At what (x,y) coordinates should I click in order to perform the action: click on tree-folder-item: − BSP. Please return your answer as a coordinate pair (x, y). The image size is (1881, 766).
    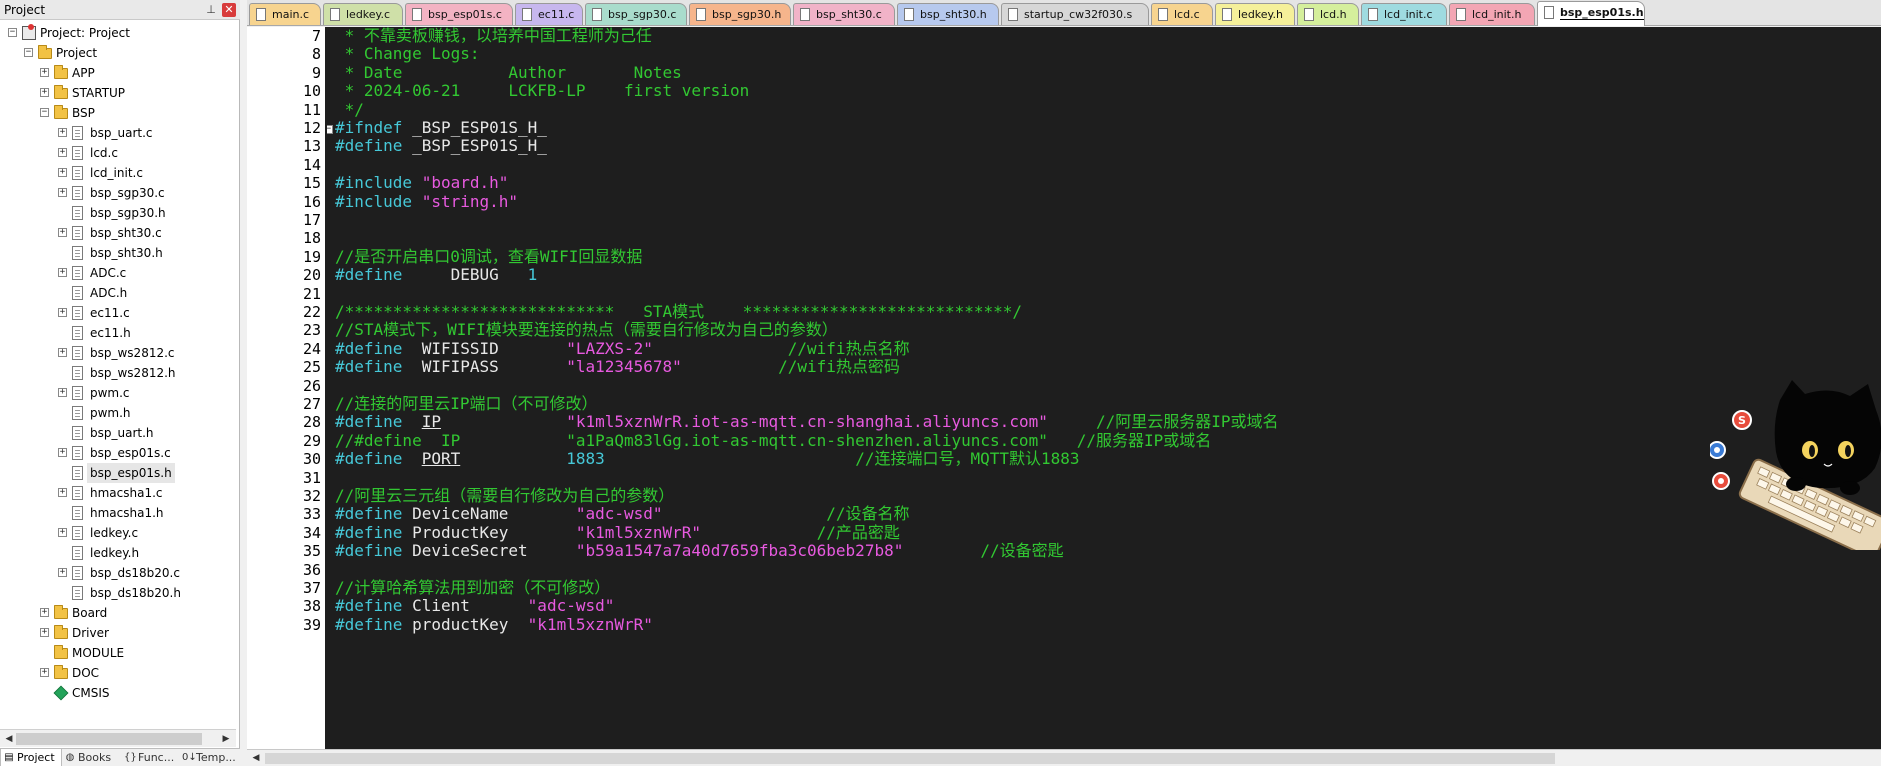
    Looking at the image, I should click on (118, 113).